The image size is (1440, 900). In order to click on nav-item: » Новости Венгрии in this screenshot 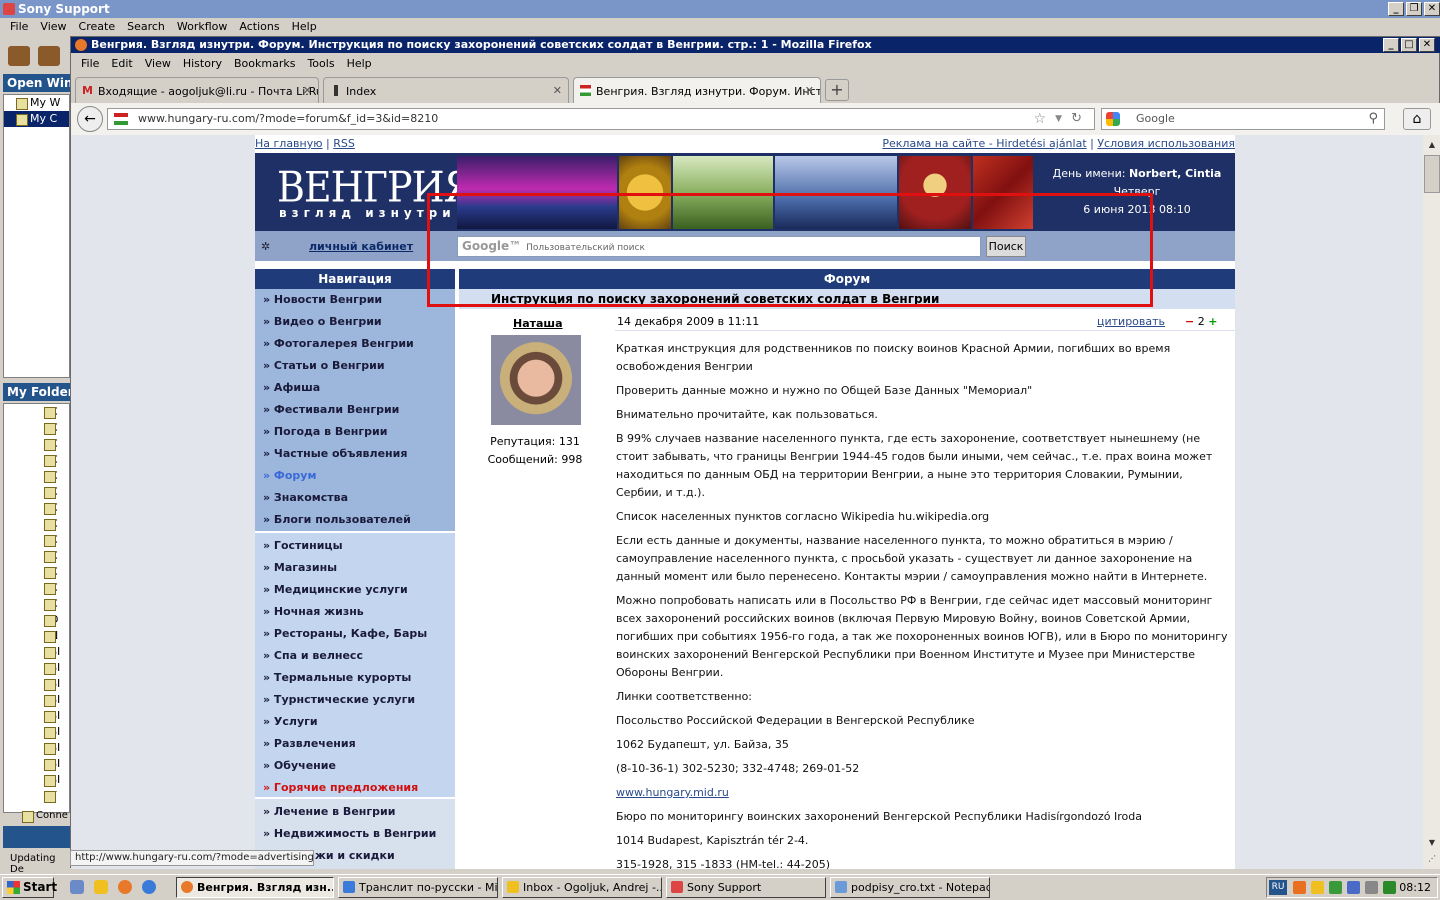, I will do `click(322, 302)`.